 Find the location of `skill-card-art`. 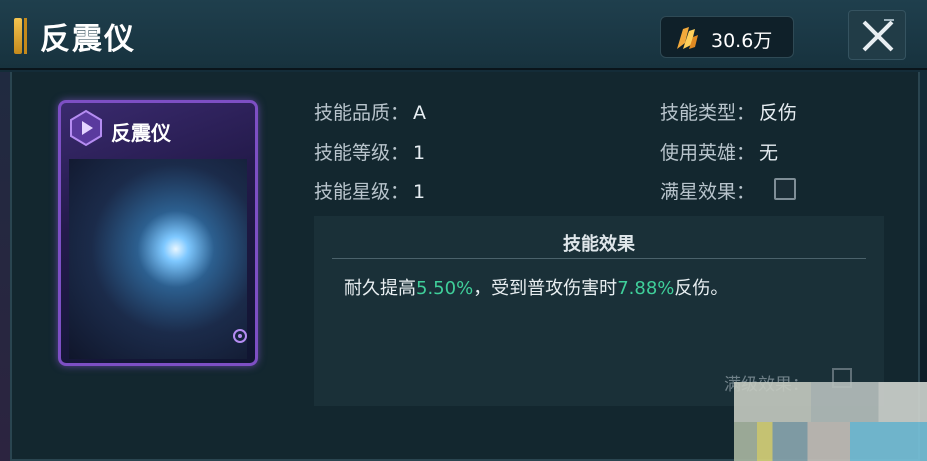

skill-card-art is located at coordinates (158, 259).